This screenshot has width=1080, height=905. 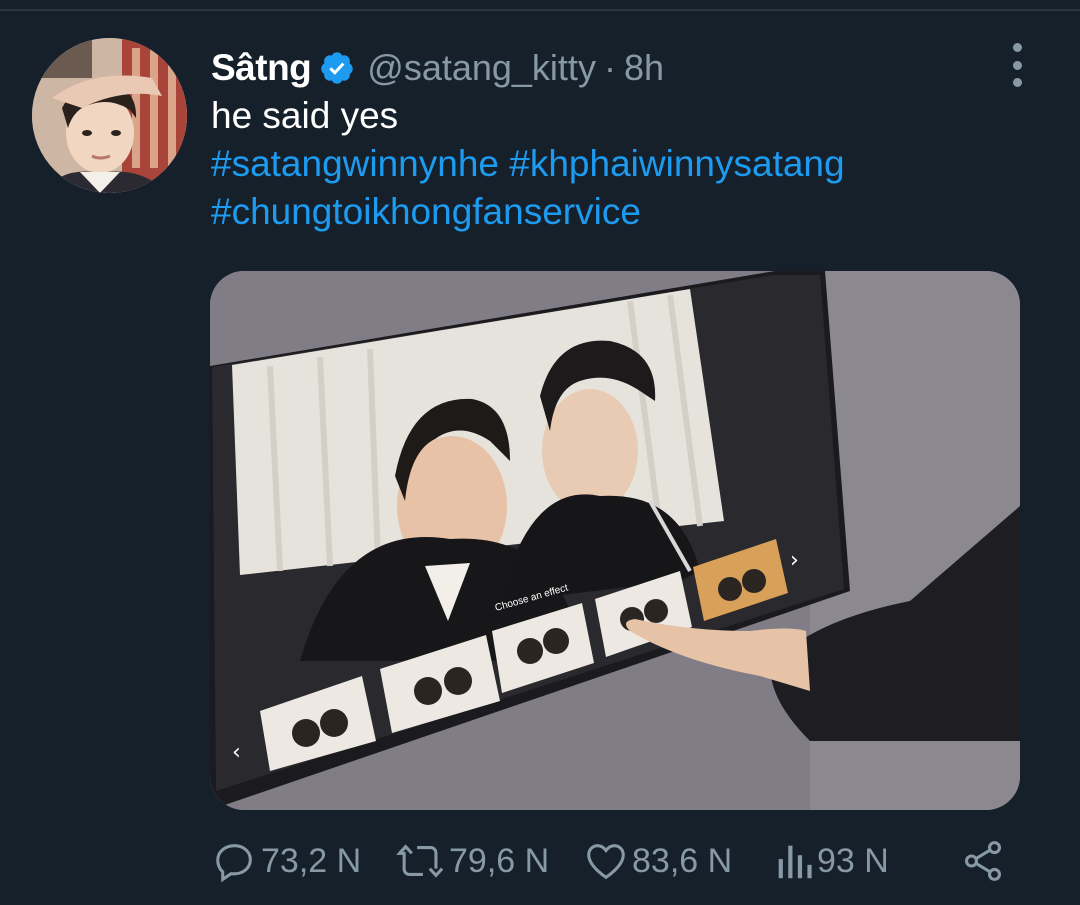 What do you see at coordinates (305, 115) in the screenshot?
I see `tweet-text: he said yes` at bounding box center [305, 115].